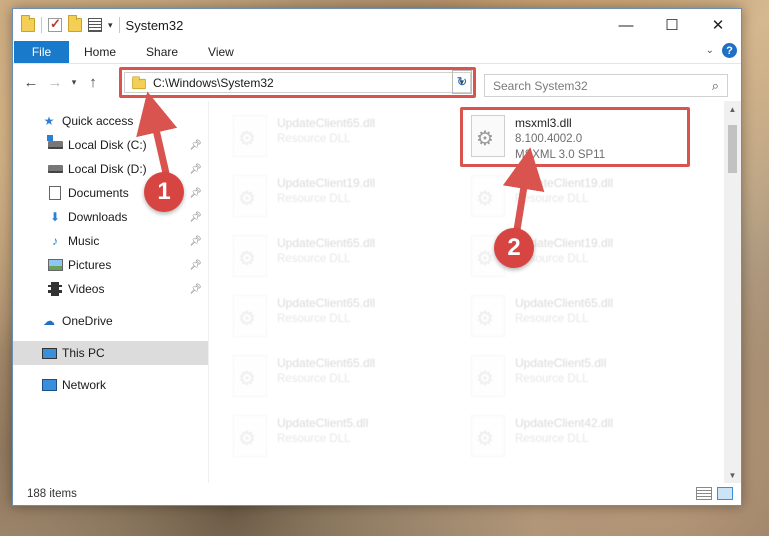 The height and width of the screenshot is (536, 769). Describe the element at coordinates (93, 82) in the screenshot. I see `up-button: ↑` at that location.